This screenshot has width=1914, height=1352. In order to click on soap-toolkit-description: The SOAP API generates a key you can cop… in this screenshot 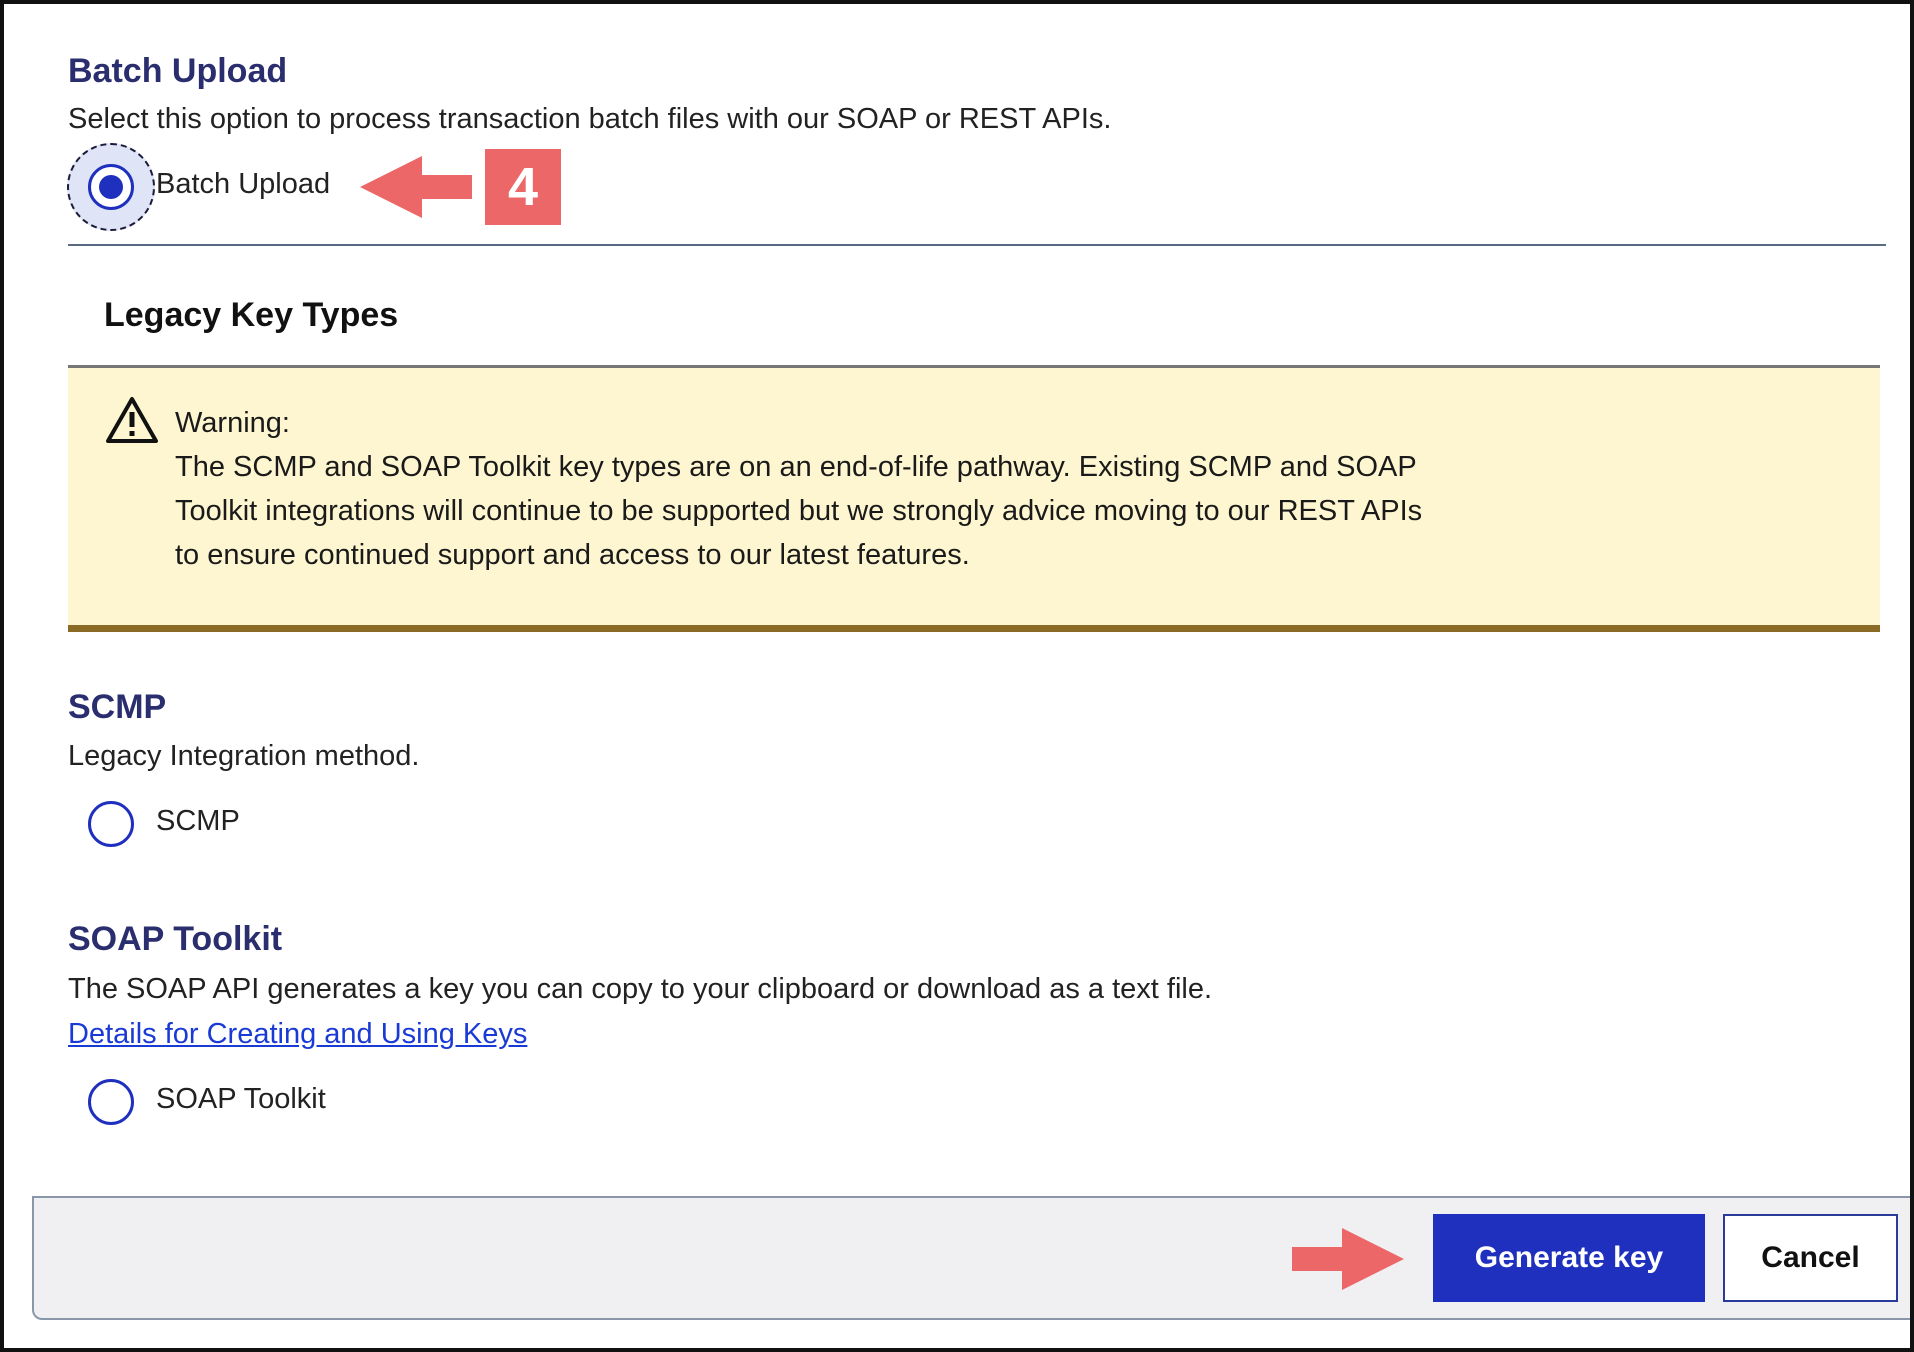, I will do `click(640, 989)`.